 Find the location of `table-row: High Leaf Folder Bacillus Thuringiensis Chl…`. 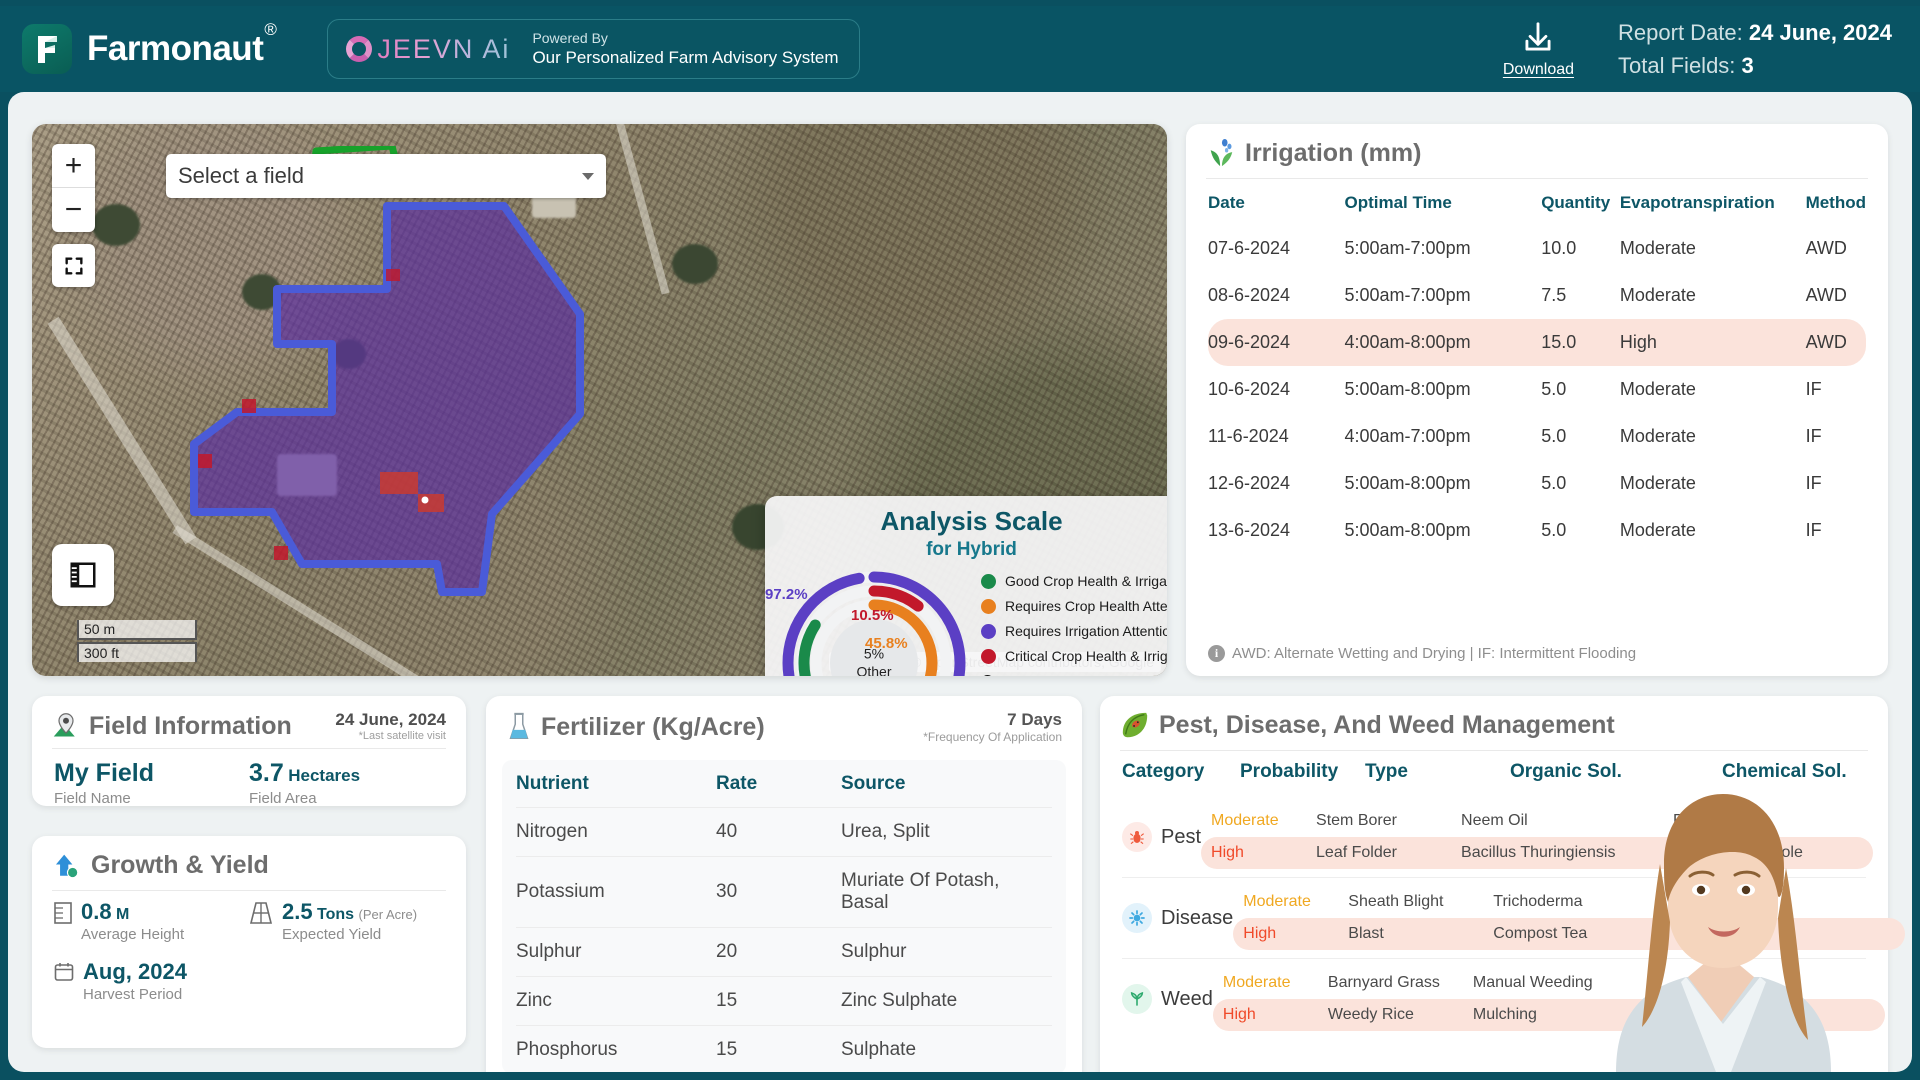

table-row: High Leaf Folder Bacillus Thuringiensis Chl… is located at coordinates (1537, 853).